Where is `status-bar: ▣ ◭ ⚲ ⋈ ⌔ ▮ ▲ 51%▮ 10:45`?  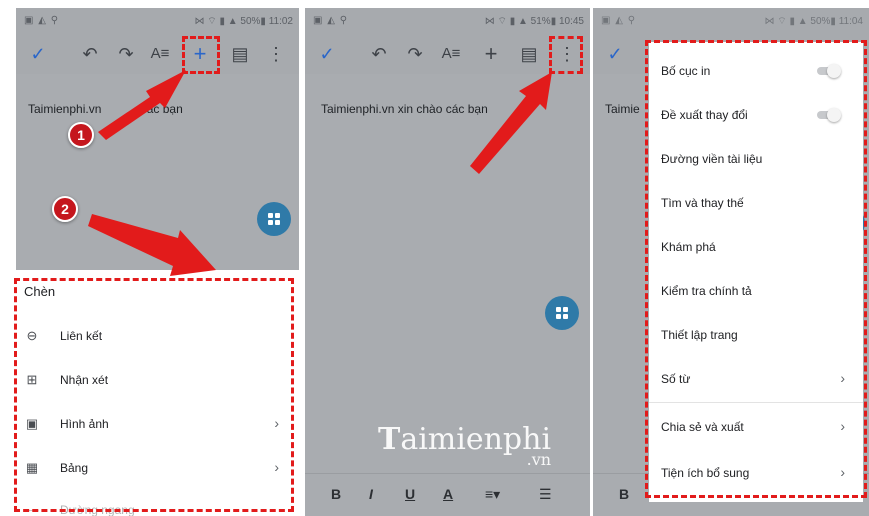 status-bar: ▣ ◭ ⚲ ⋈ ⌔ ▮ ▲ 51%▮ 10:45 is located at coordinates (447, 21).